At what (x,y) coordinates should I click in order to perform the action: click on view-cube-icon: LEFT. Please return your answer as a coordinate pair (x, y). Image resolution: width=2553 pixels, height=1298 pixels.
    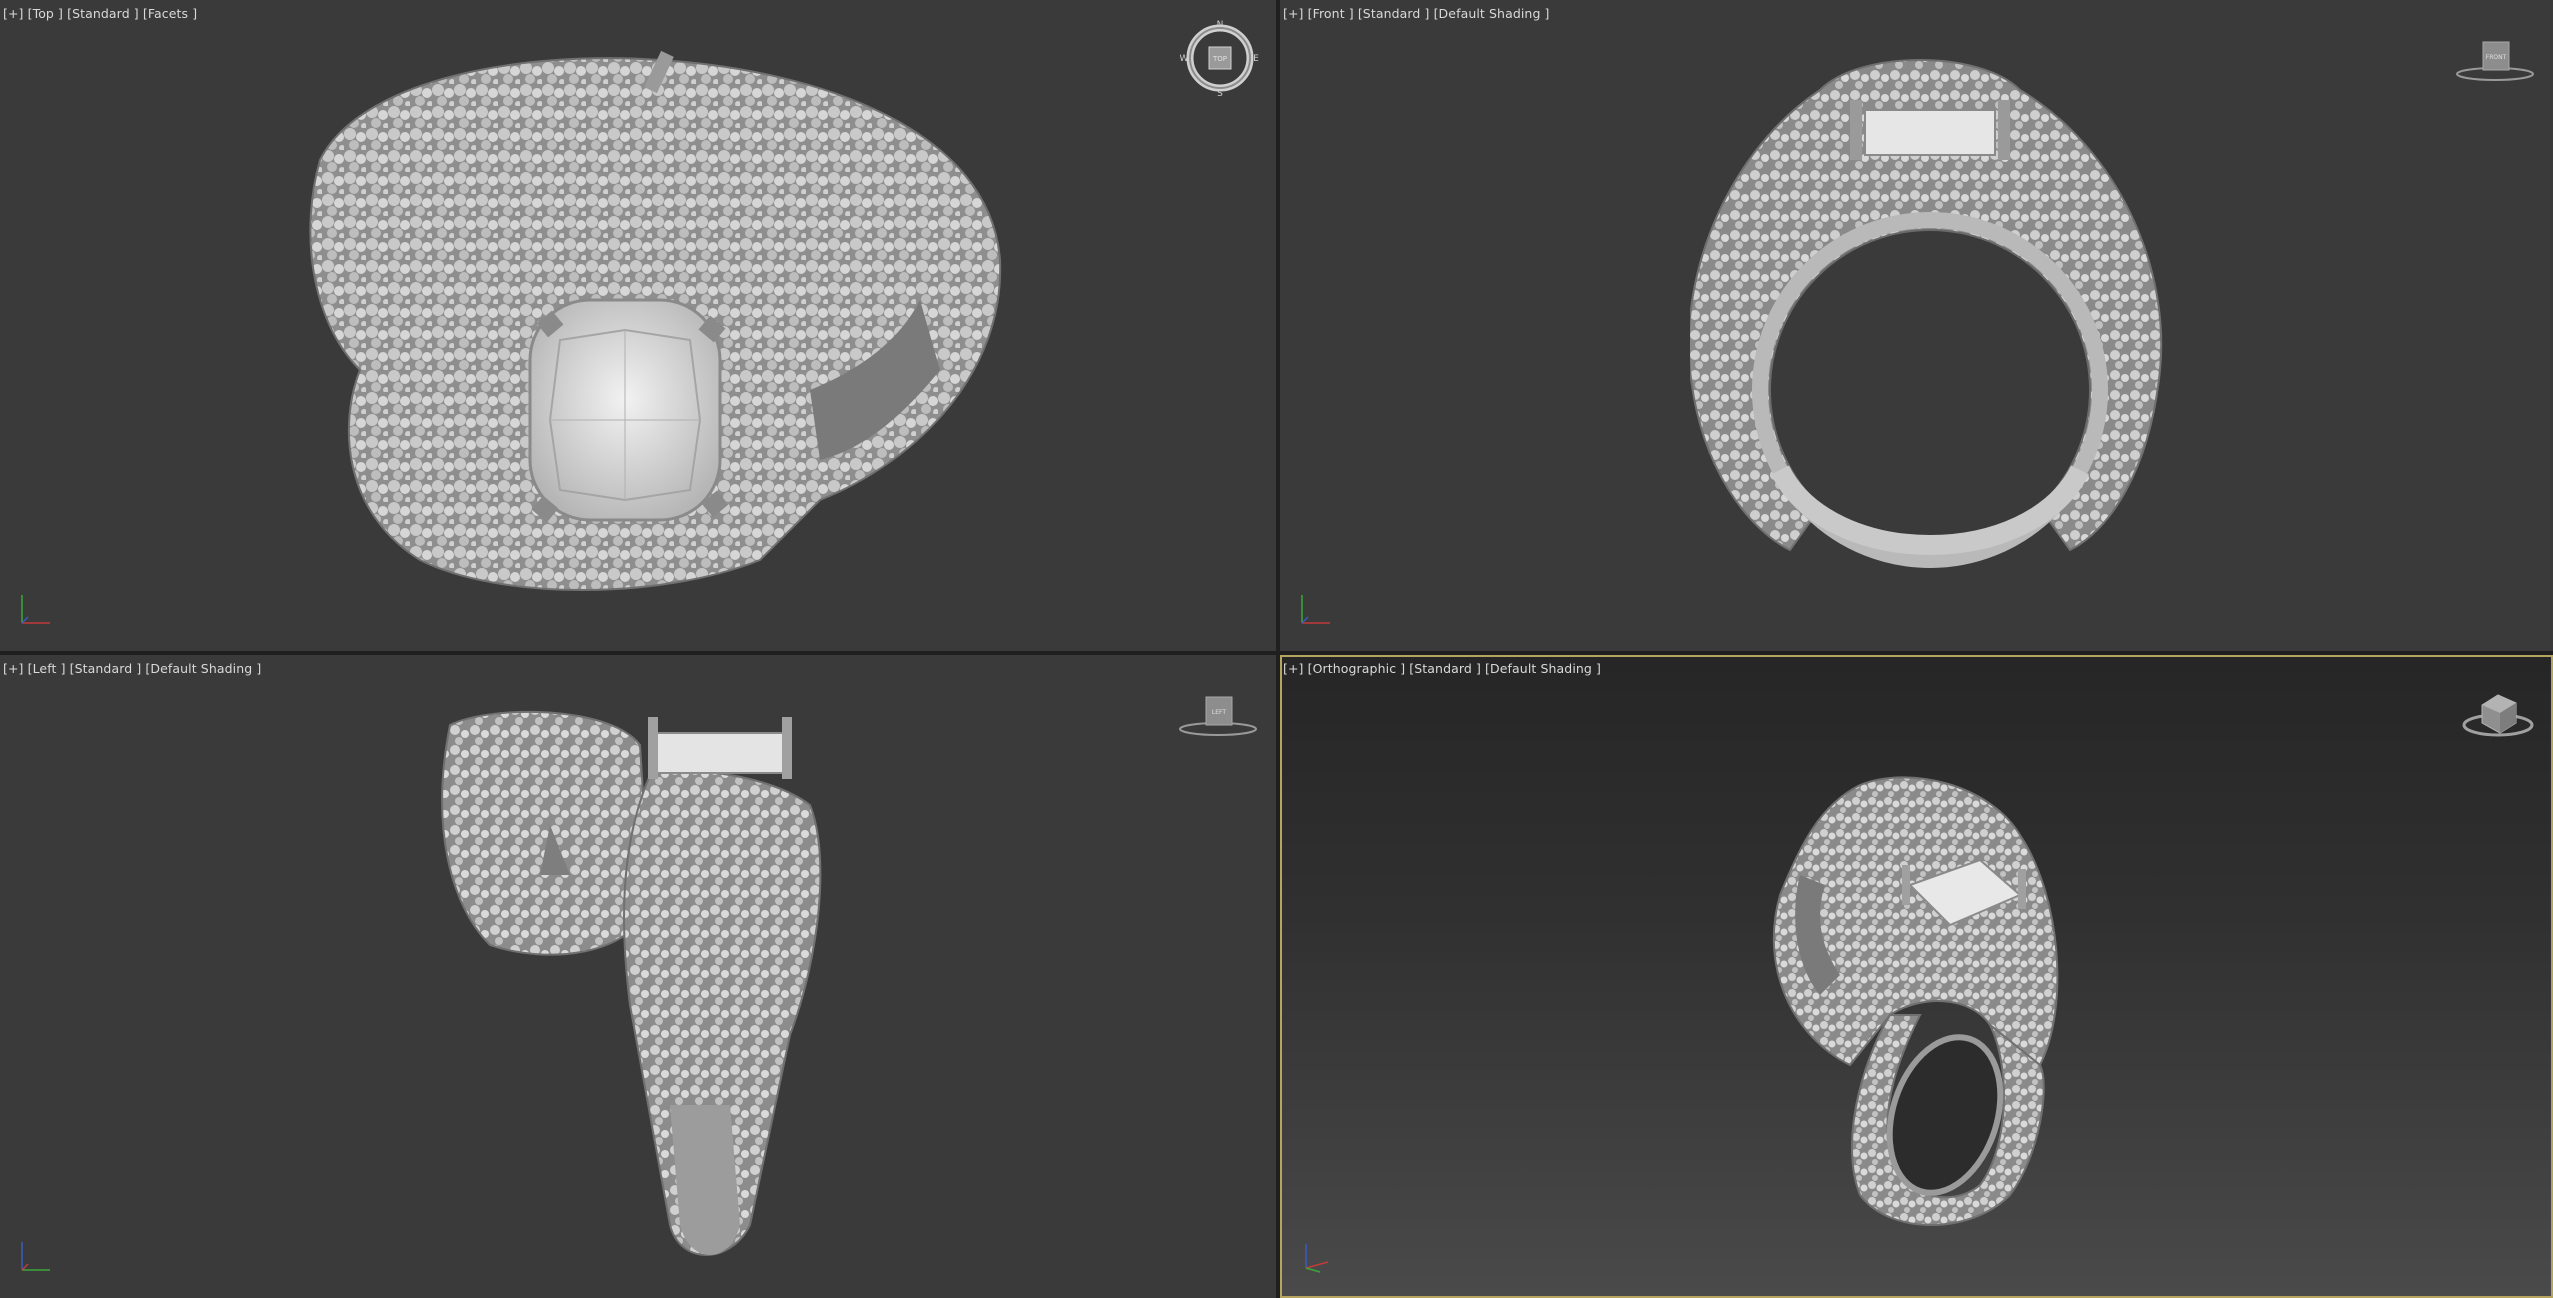
    Looking at the image, I should click on (1218, 716).